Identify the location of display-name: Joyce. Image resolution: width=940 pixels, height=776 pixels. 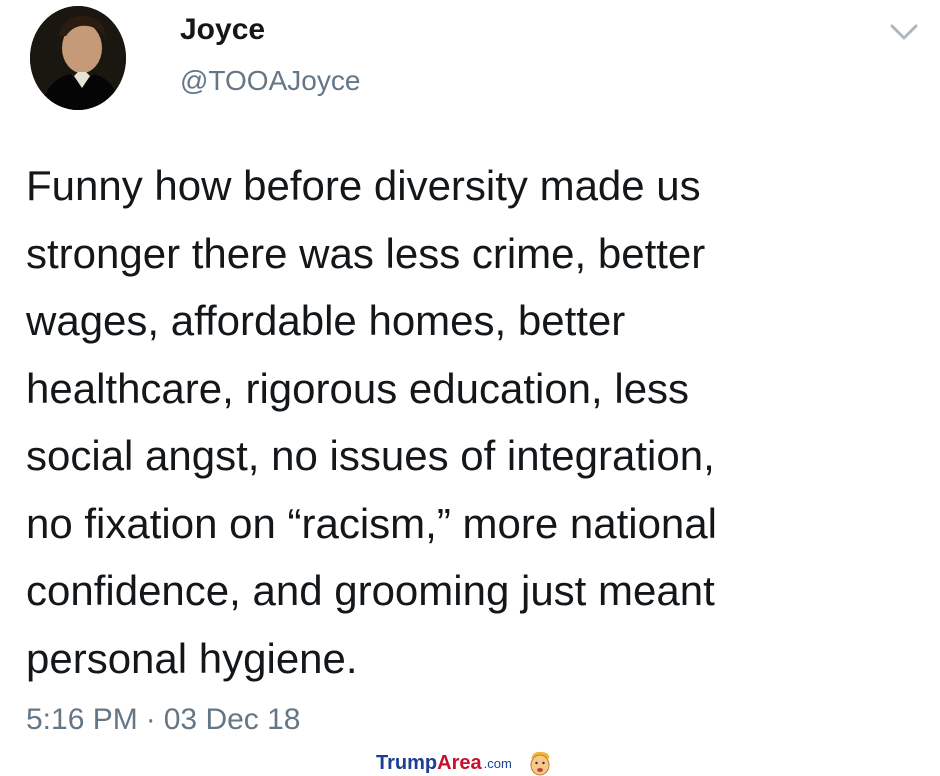
(222, 30).